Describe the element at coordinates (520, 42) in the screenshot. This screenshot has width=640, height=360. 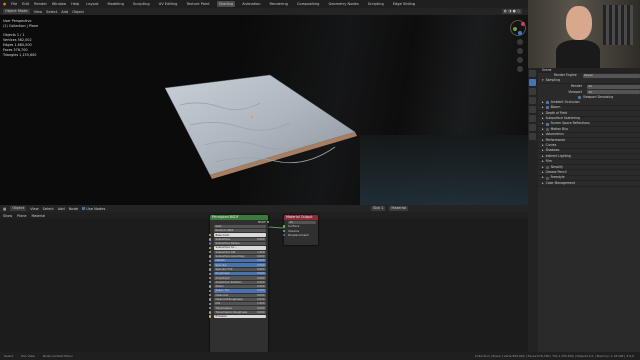
I see `zoom-icon` at that location.